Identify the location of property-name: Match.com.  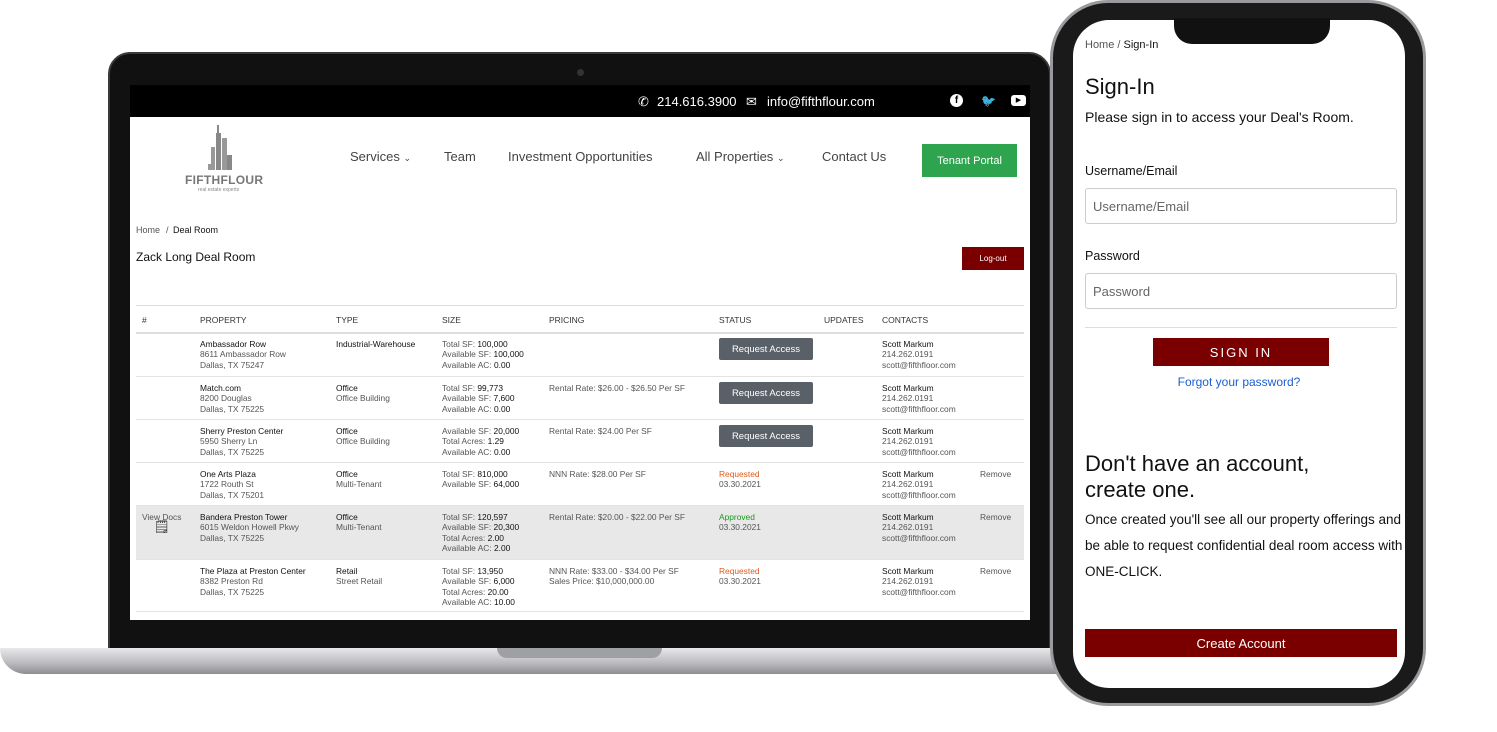
(220, 388).